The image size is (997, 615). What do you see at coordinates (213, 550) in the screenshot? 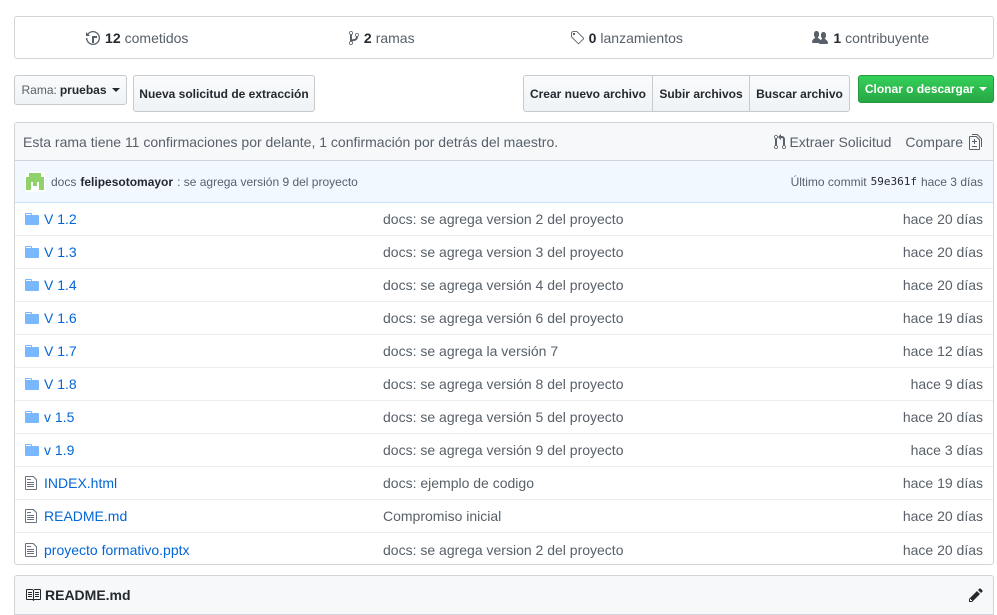
I see `file-name-link: proyecto formativo.pptx` at bounding box center [213, 550].